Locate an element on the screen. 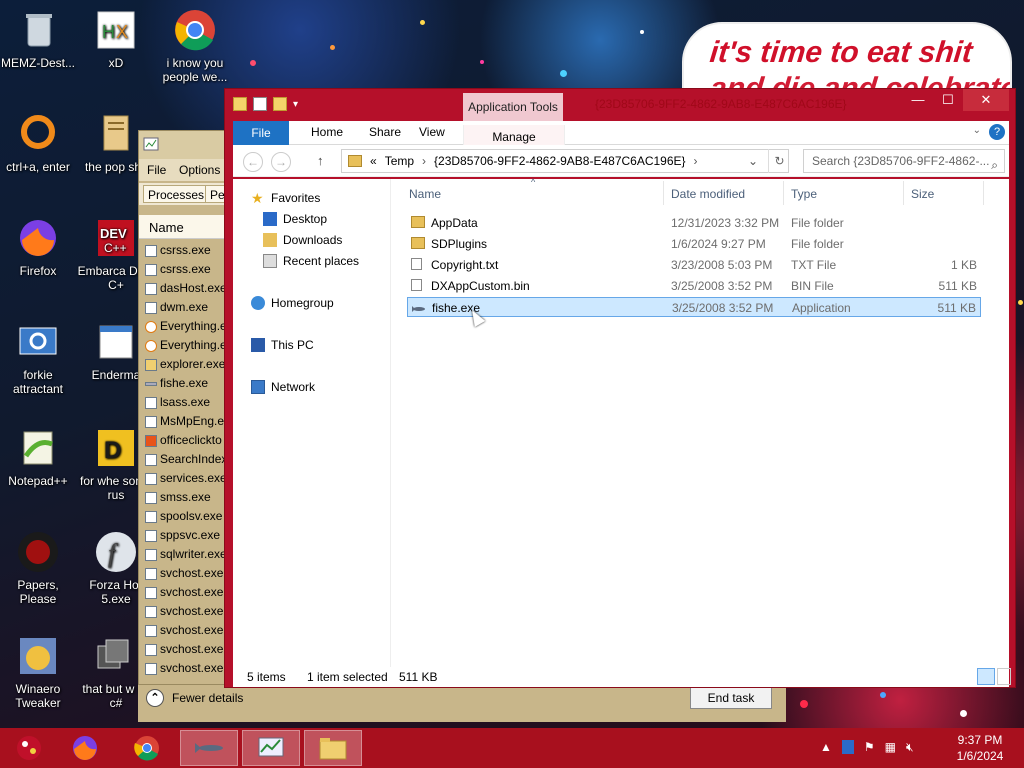 The height and width of the screenshot is (768, 1024). chevron-down-icon: ▾ is located at coordinates (295, 104).